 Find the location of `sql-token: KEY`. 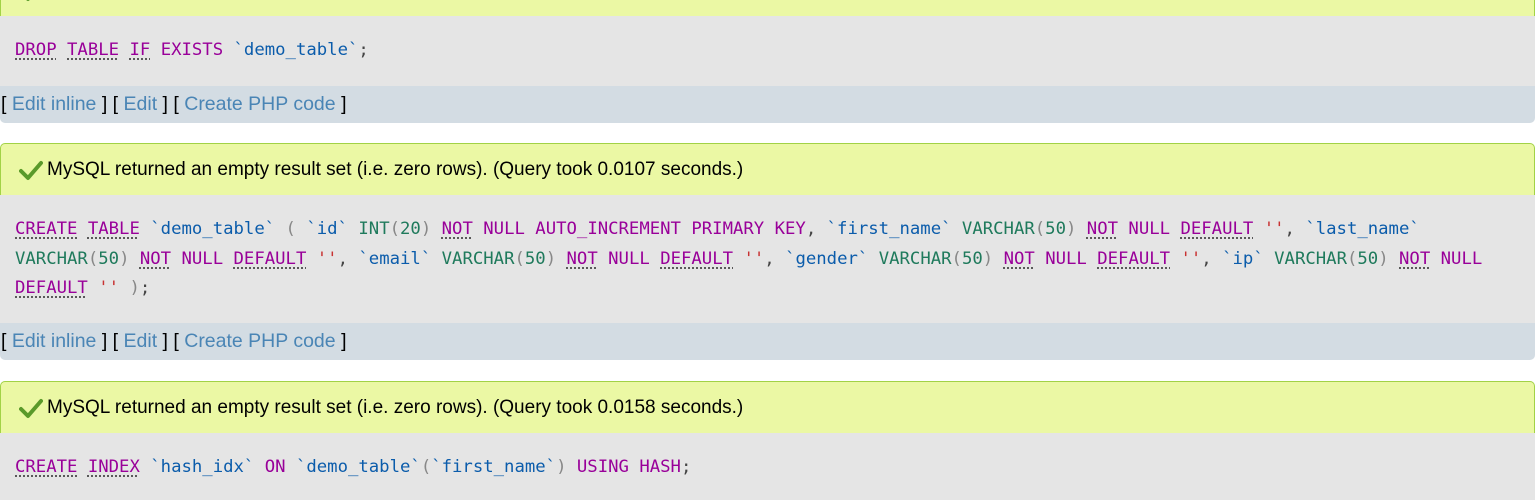

sql-token: KEY is located at coordinates (790, 229).